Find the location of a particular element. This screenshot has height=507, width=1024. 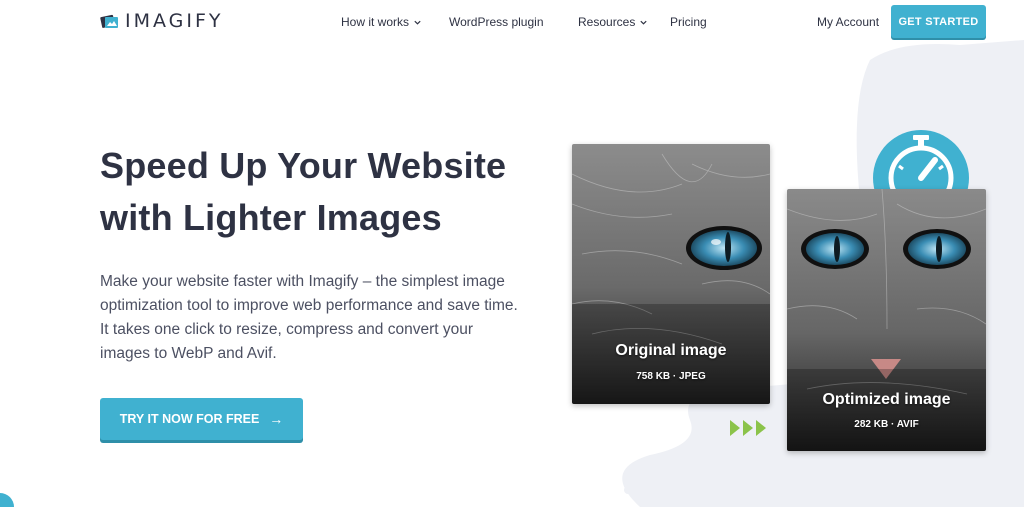

optimized-image-title: Optimized image is located at coordinates (886, 399).